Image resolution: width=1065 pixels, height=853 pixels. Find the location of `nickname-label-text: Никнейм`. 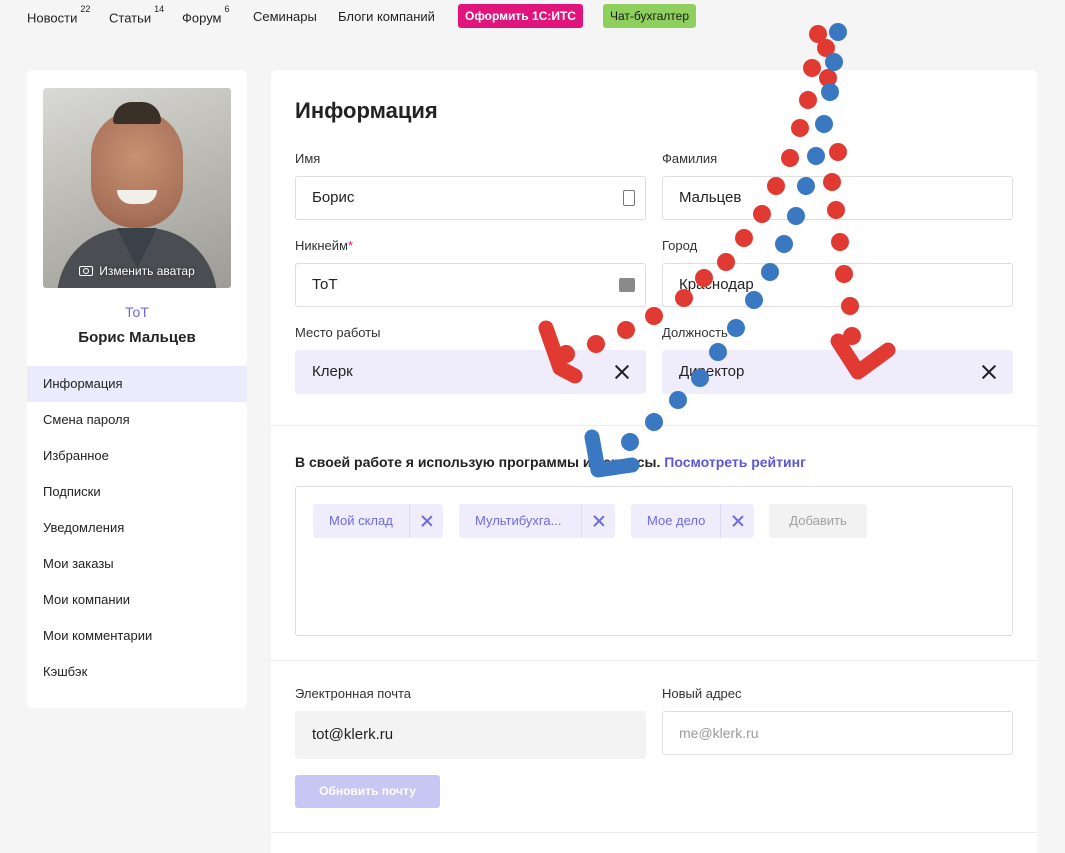

nickname-label-text: Никнейм is located at coordinates (321, 245).